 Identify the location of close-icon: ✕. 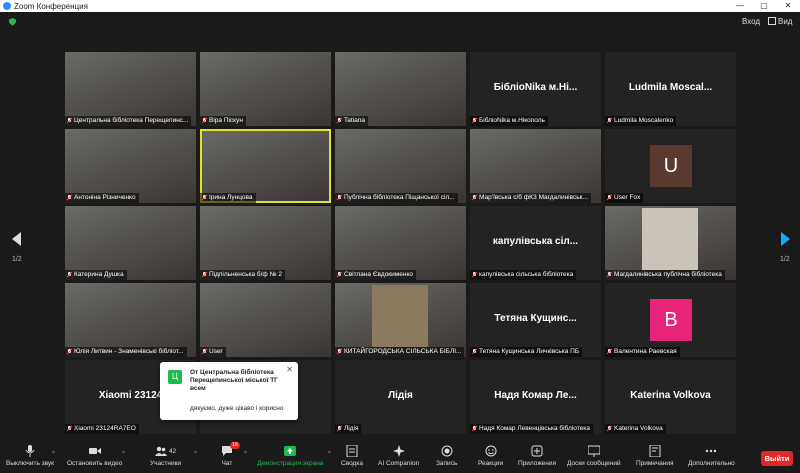
(788, 6).